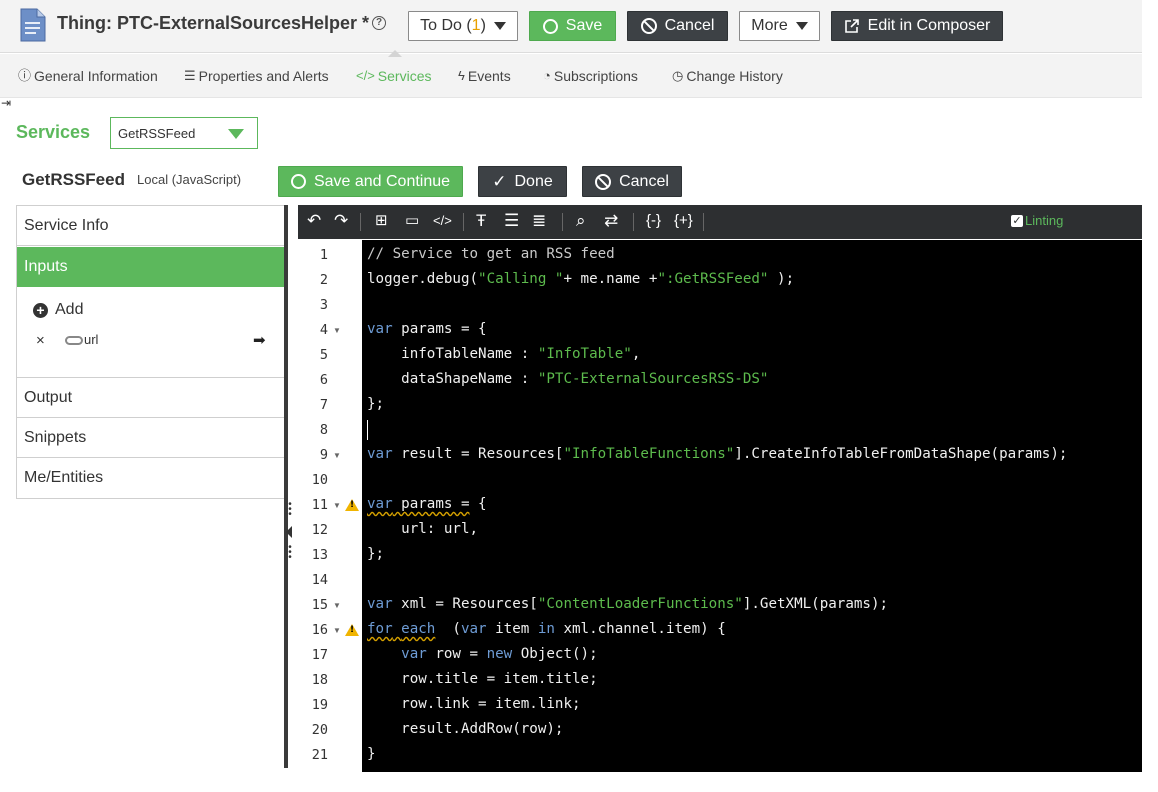 The width and height of the screenshot is (1158, 792). What do you see at coordinates (491, 254) in the screenshot?
I see `code-line: // Service to get an RSS feed` at bounding box center [491, 254].